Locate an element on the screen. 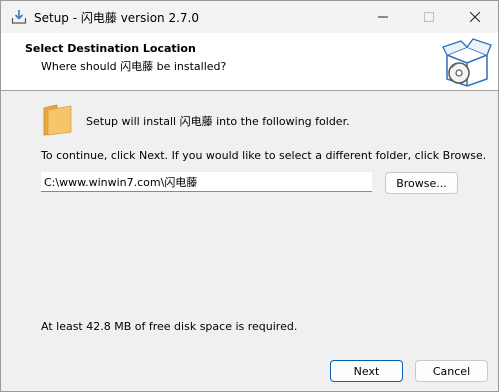 This screenshot has height=392, width=499. cancel-button: Cancel is located at coordinates (451, 371).